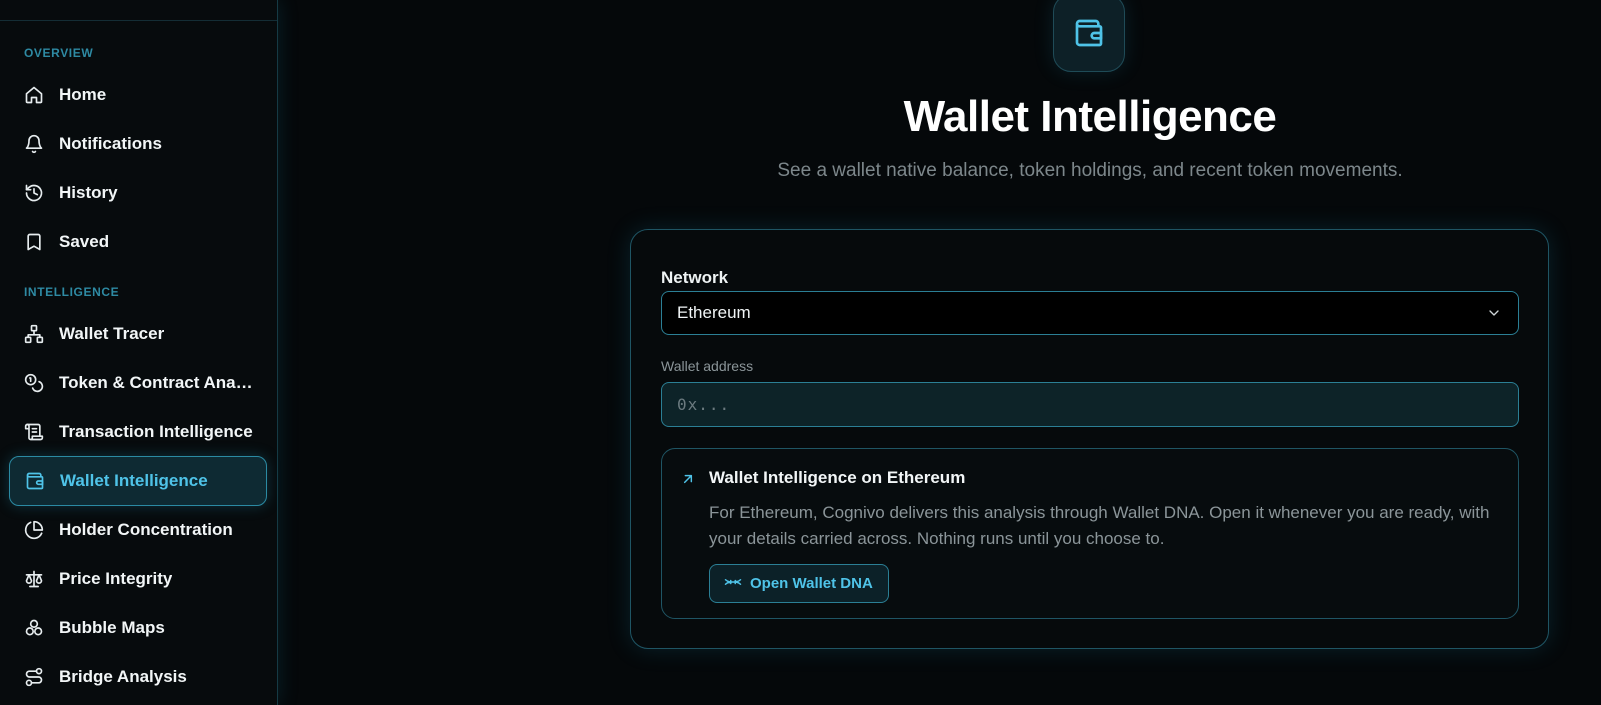 This screenshot has height=705, width=1601. I want to click on sidebar-item-label: Token & Contract Analysis, so click(157, 382).